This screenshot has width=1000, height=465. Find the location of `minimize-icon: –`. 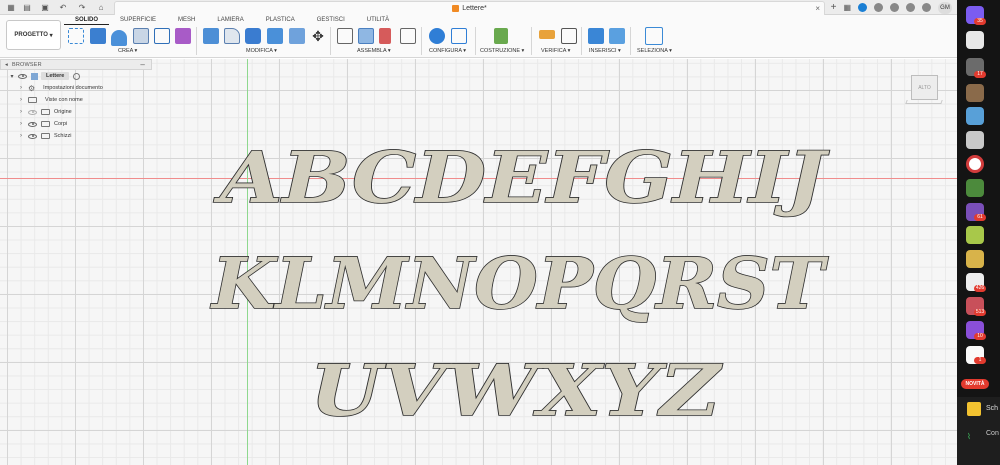

minimize-icon: – is located at coordinates (142, 64).